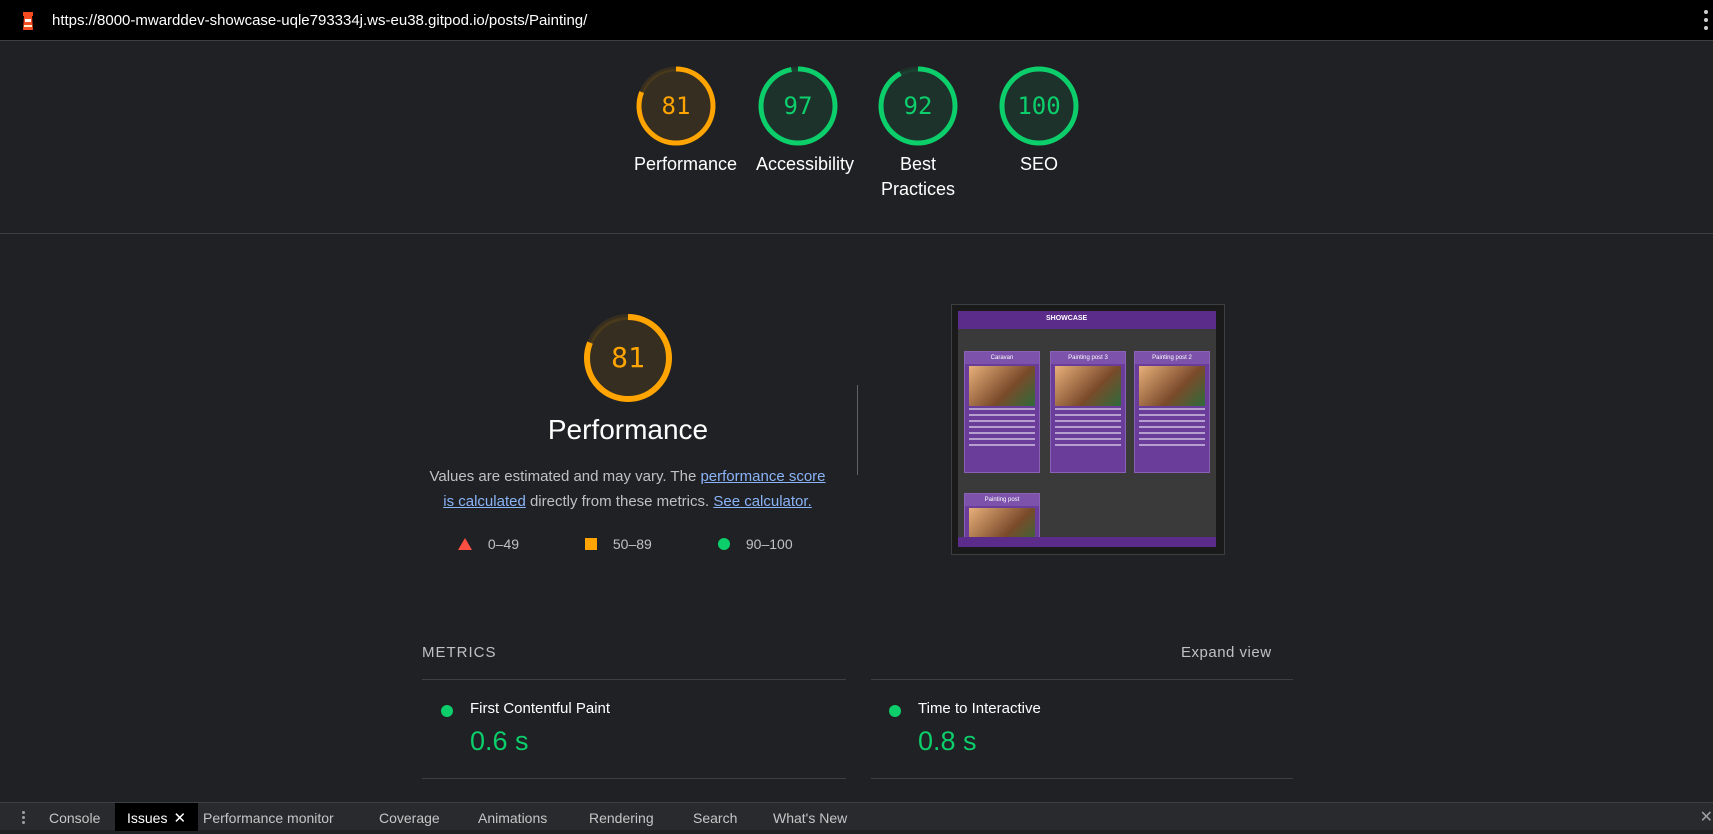 This screenshot has width=1713, height=834. What do you see at coordinates (1038, 164) in the screenshot?
I see `gauge-label: SEO` at bounding box center [1038, 164].